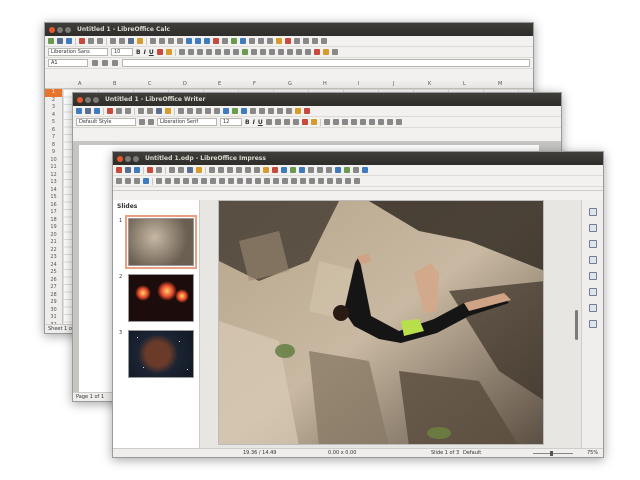 Image resolution: width=640 pixels, height=480 pixels. I want to click on row-header: 29, so click(53, 303).